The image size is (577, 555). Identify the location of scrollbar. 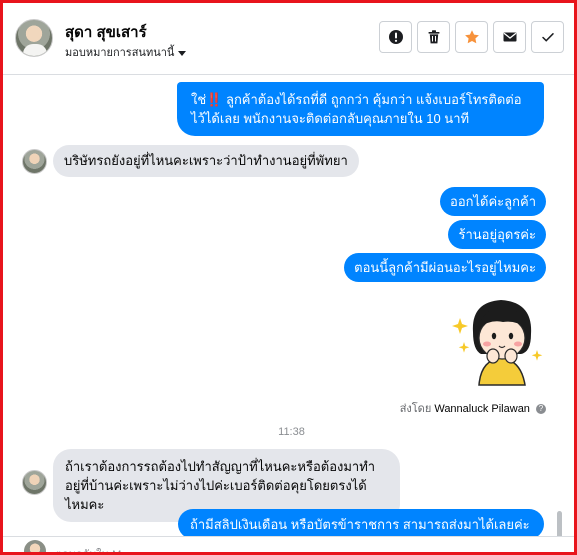
(559, 523).